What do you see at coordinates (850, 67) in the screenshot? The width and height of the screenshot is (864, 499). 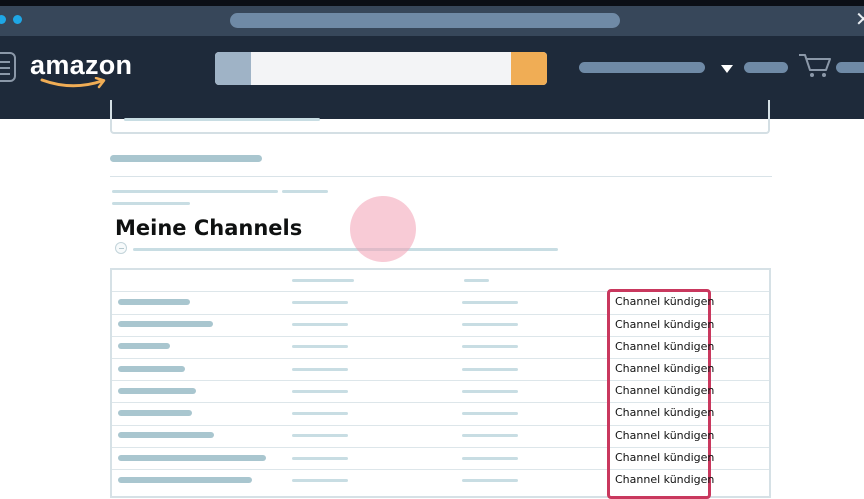 I see `nav-extra-link` at bounding box center [850, 67].